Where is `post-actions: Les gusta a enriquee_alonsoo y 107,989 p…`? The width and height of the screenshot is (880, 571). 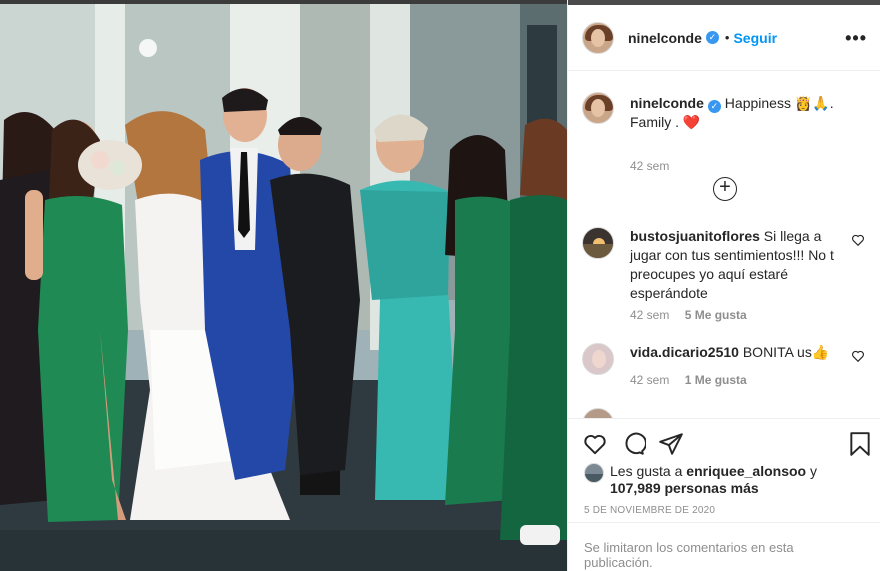 post-actions: Les gusta a enriquee_alonsoo y 107,989 p… is located at coordinates (724, 494).